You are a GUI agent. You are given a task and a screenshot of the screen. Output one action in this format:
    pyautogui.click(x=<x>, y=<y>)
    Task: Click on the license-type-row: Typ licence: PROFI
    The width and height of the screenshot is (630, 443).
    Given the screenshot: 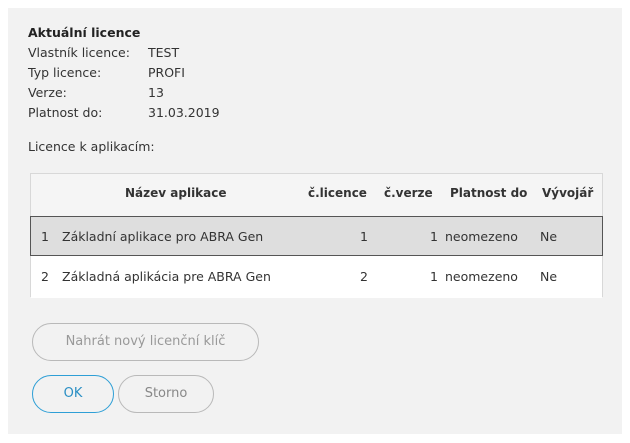 What is the action you would take?
    pyautogui.click(x=106, y=72)
    